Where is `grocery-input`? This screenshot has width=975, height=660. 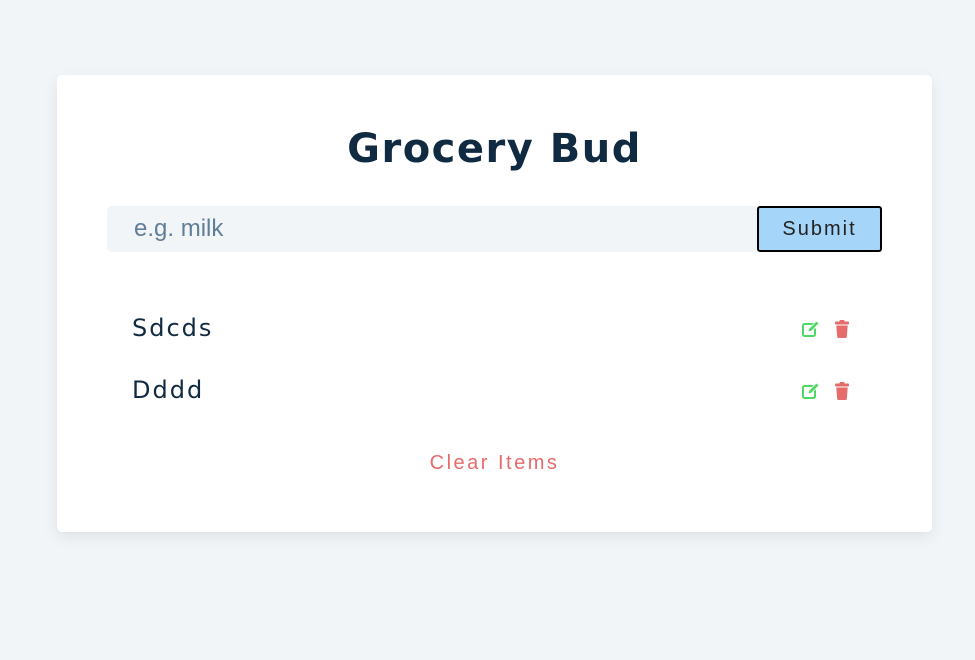 grocery-input is located at coordinates (432, 229).